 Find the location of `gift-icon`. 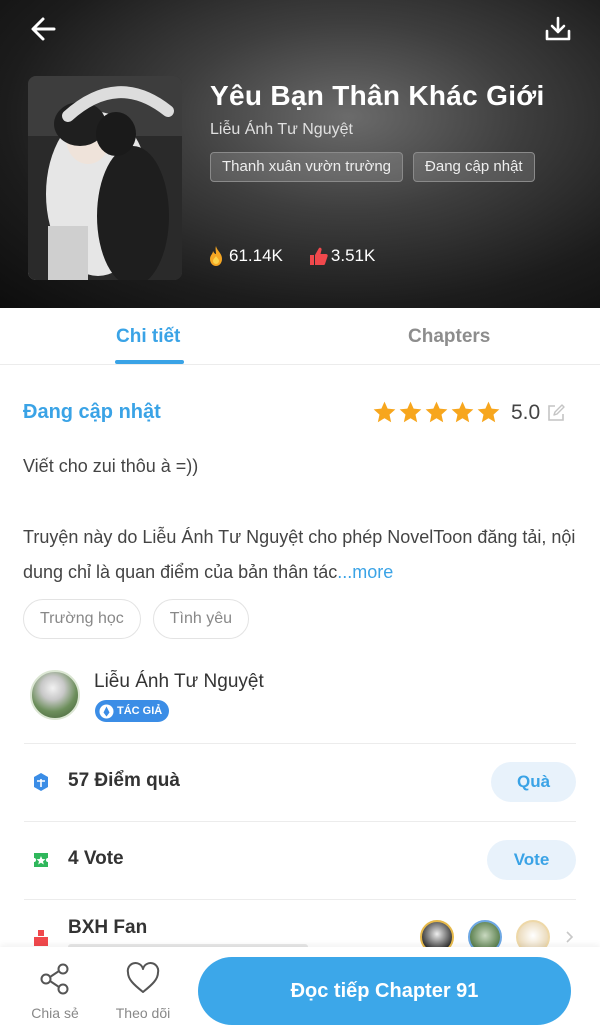

gift-icon is located at coordinates (41, 782).